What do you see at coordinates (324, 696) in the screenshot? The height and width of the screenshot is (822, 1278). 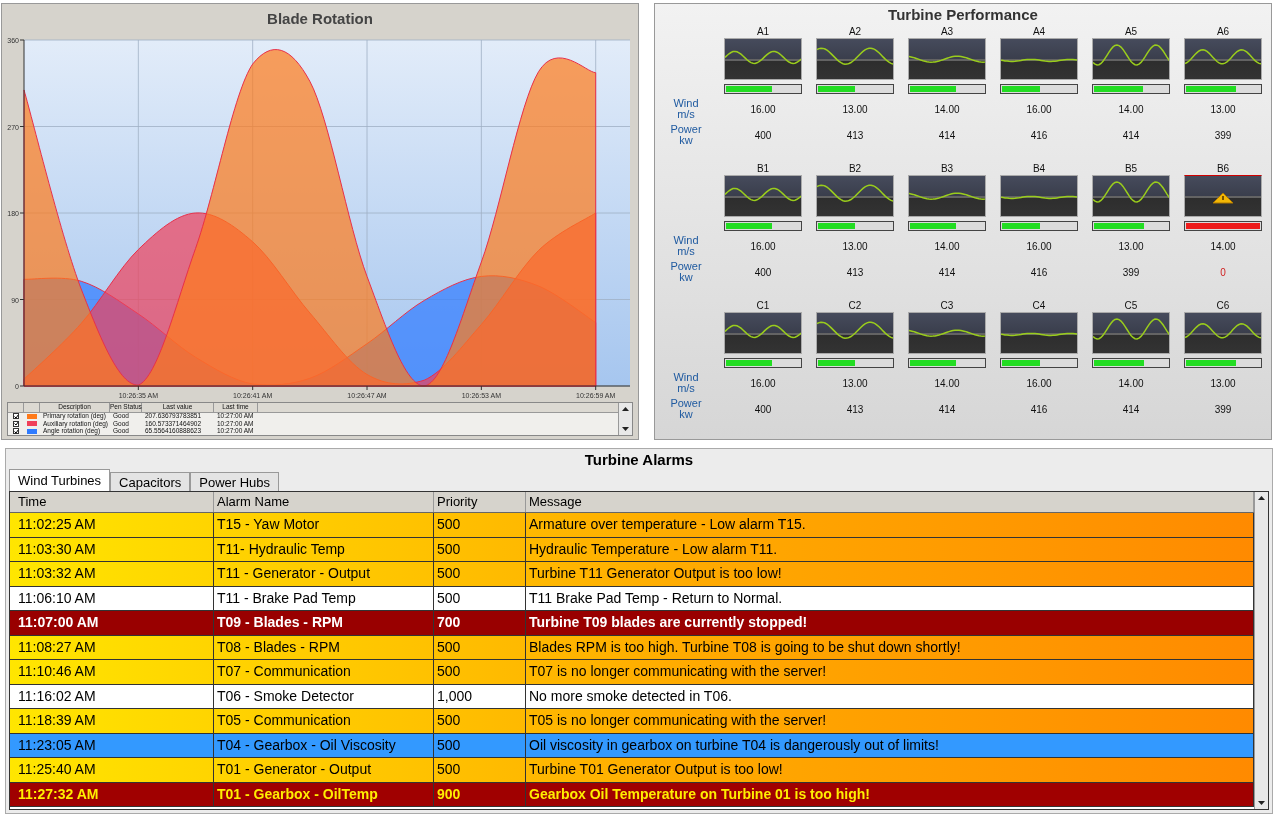 I see `table-cell: T06 - Smoke Detector` at bounding box center [324, 696].